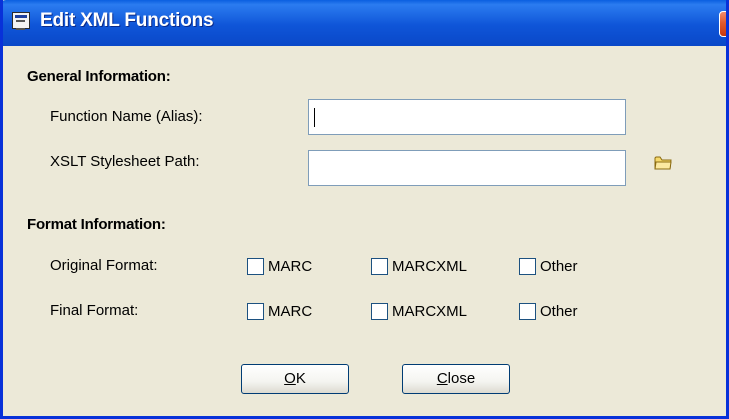 The width and height of the screenshot is (729, 419). I want to click on function-name-label: Function Name (Alias):, so click(126, 116).